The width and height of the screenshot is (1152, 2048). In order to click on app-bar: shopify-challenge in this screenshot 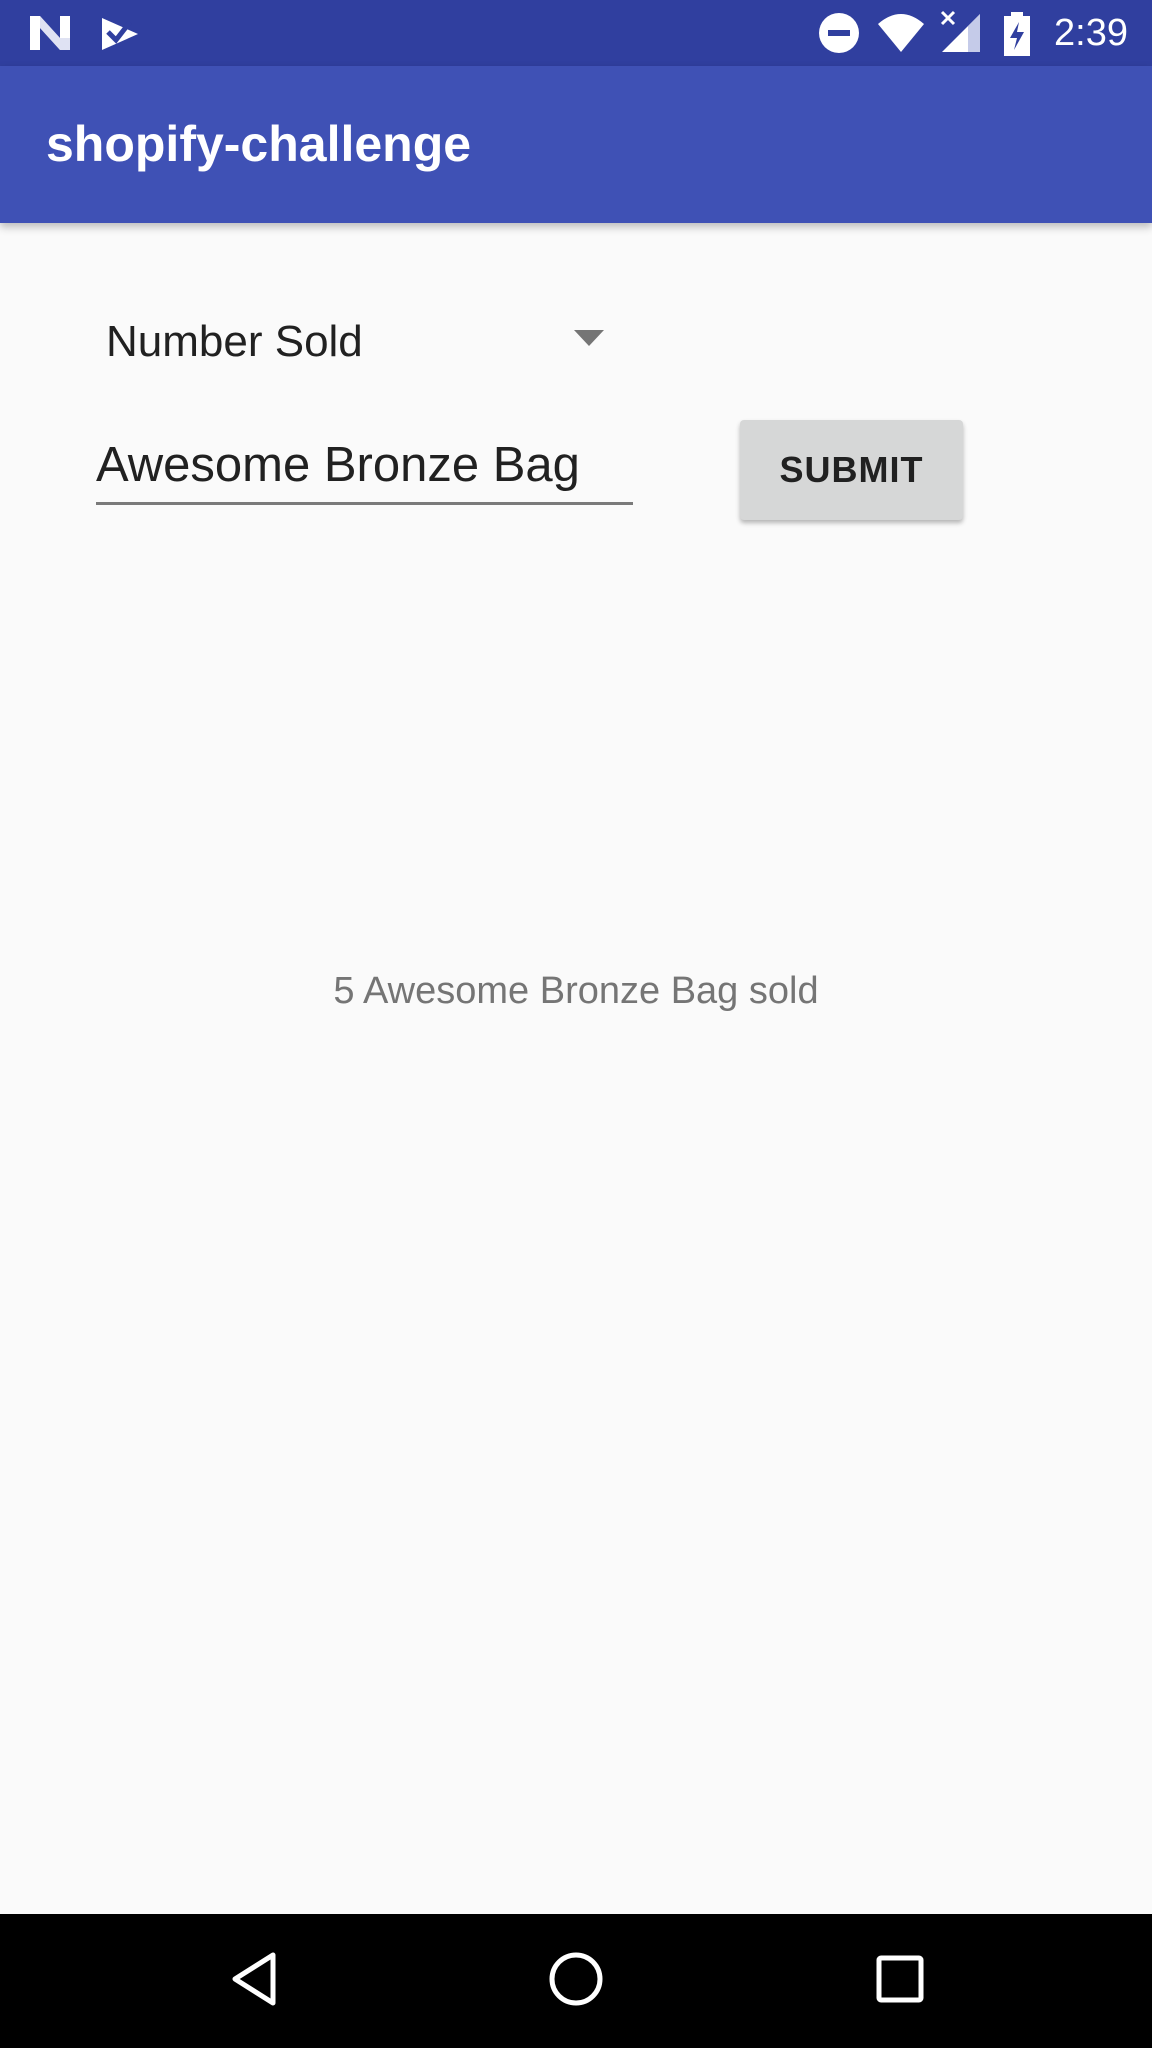, I will do `click(576, 144)`.